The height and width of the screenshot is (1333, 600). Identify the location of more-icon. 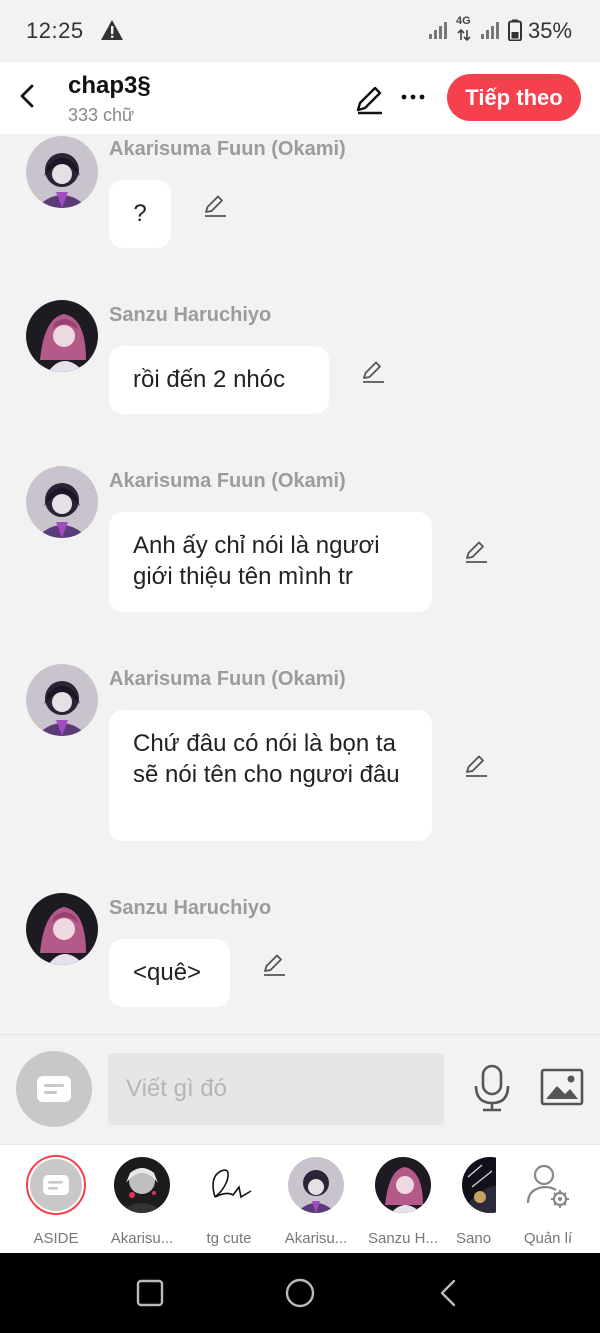
(413, 97).